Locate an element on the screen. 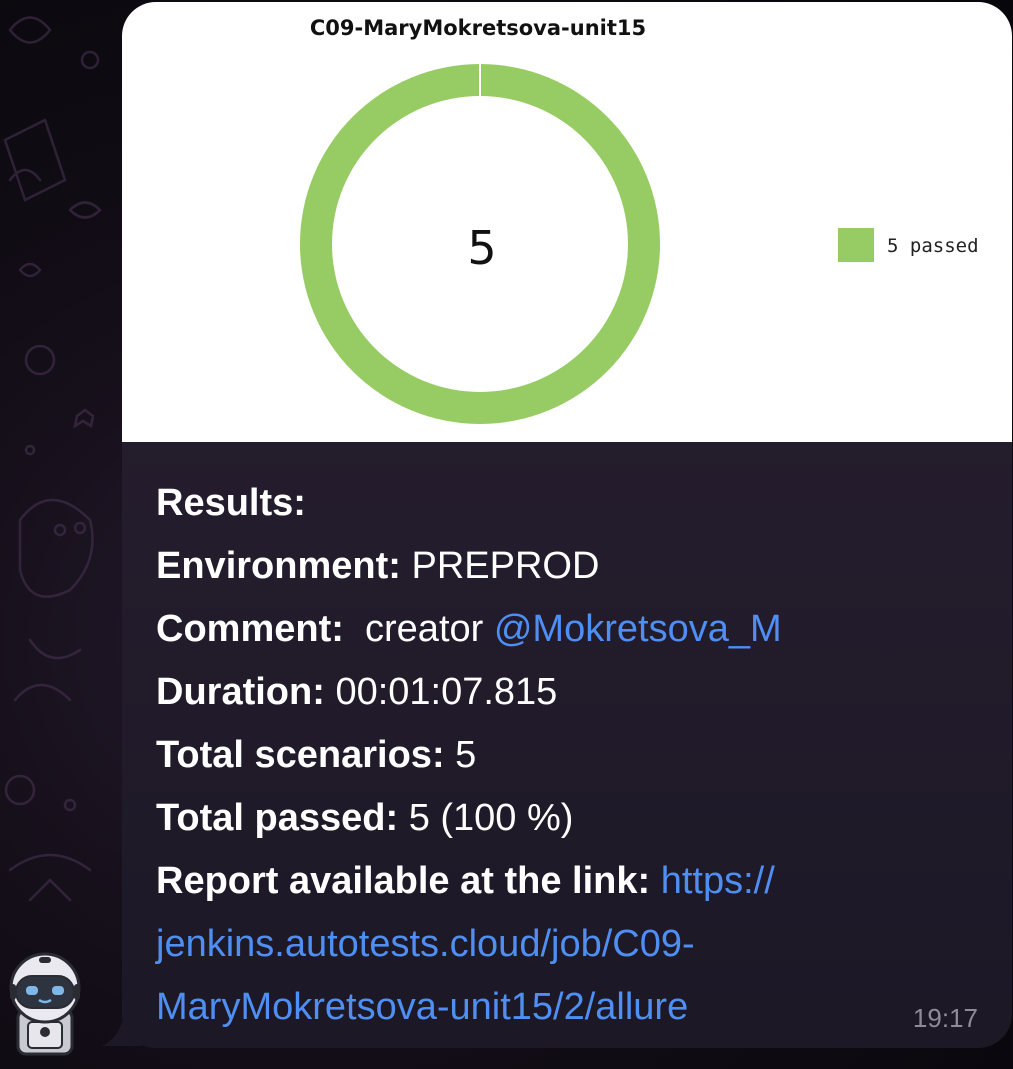 The image size is (1013, 1069). robot-icon is located at coordinates (45, 1004).